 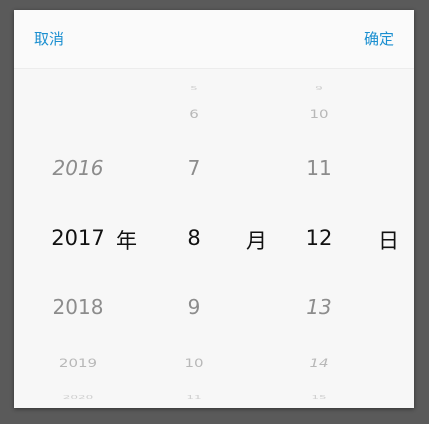 What do you see at coordinates (214, 39) in the screenshot?
I see `dialog-header: 取消 确定` at bounding box center [214, 39].